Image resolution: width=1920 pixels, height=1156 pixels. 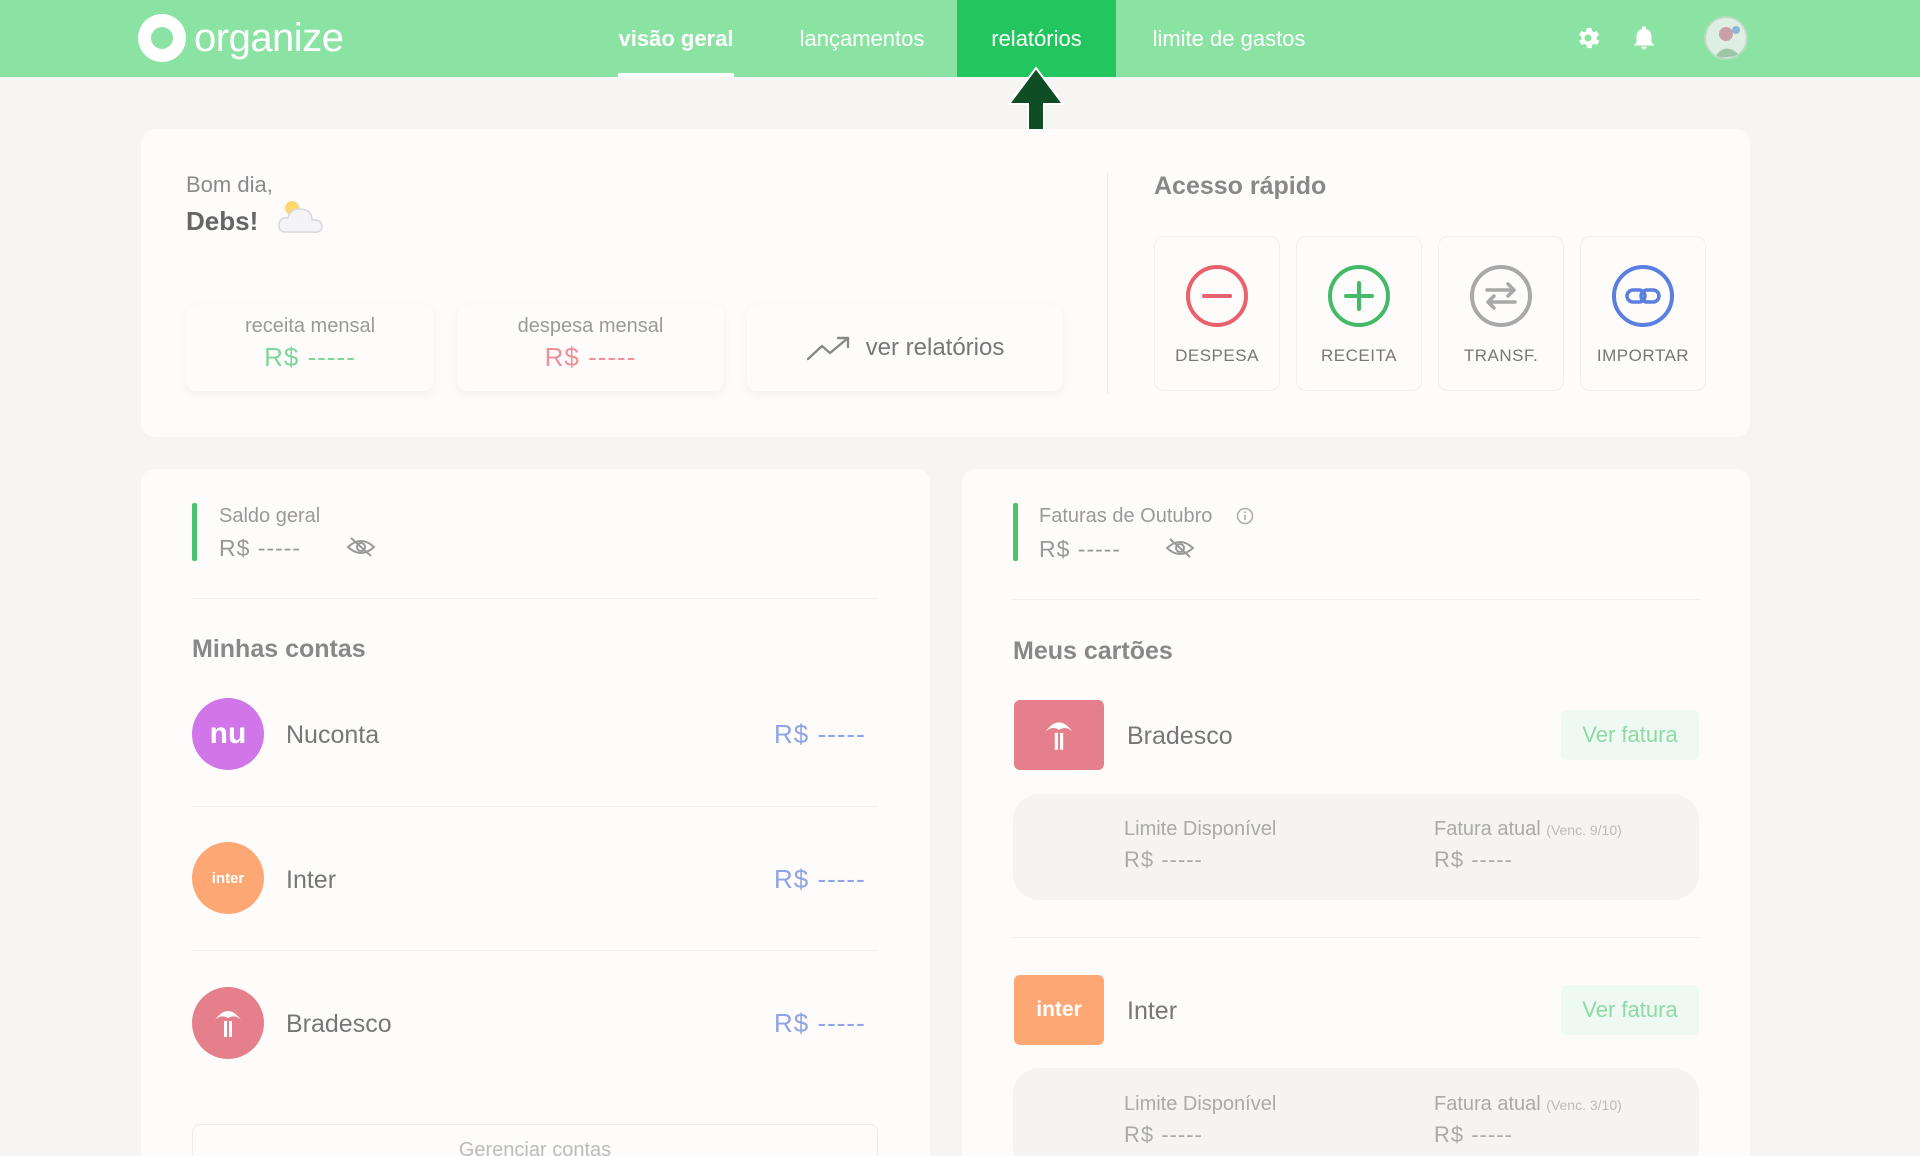 I want to click on my-accounts-title: Minhas contas, so click(x=279, y=649).